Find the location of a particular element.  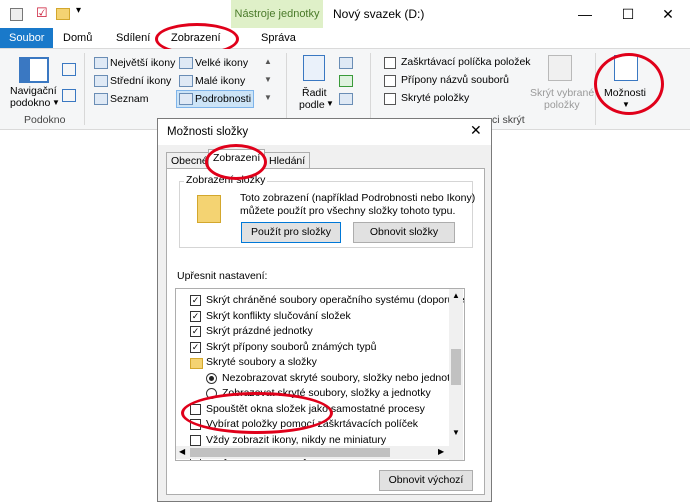

item-checkboxes-label: Zaškrtávací políčka položek is located at coordinates (466, 62).